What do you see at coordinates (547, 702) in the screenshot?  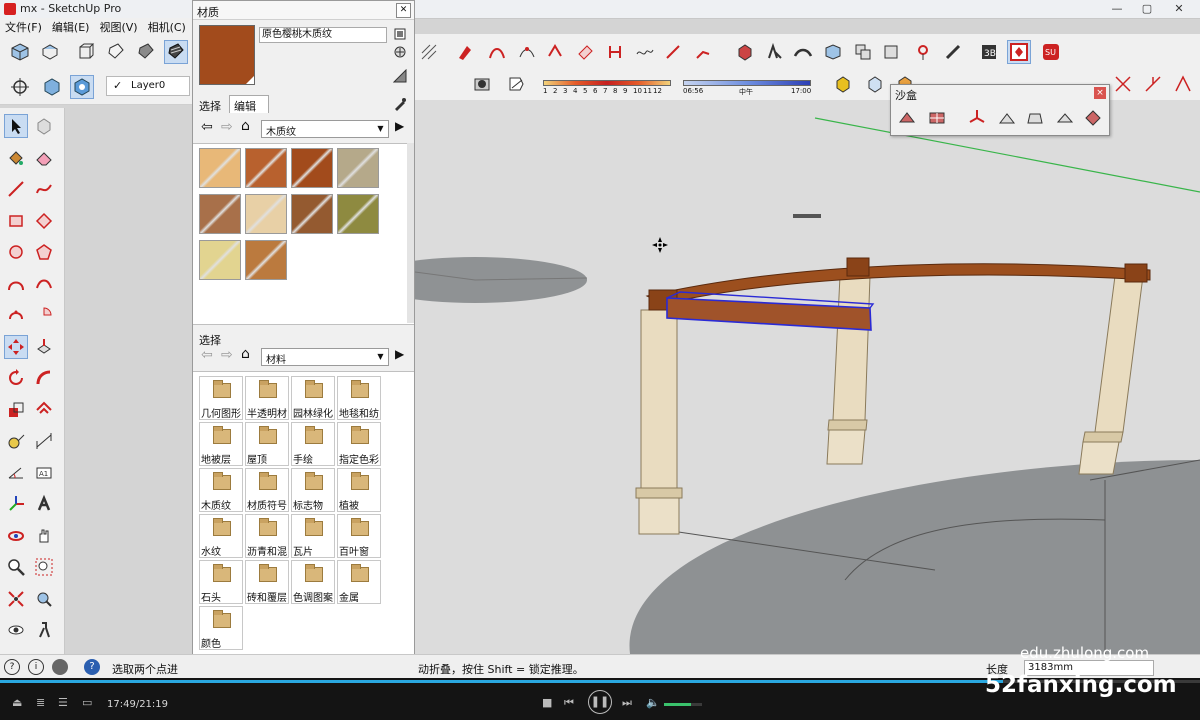 I see `stop-icon: ■` at bounding box center [547, 702].